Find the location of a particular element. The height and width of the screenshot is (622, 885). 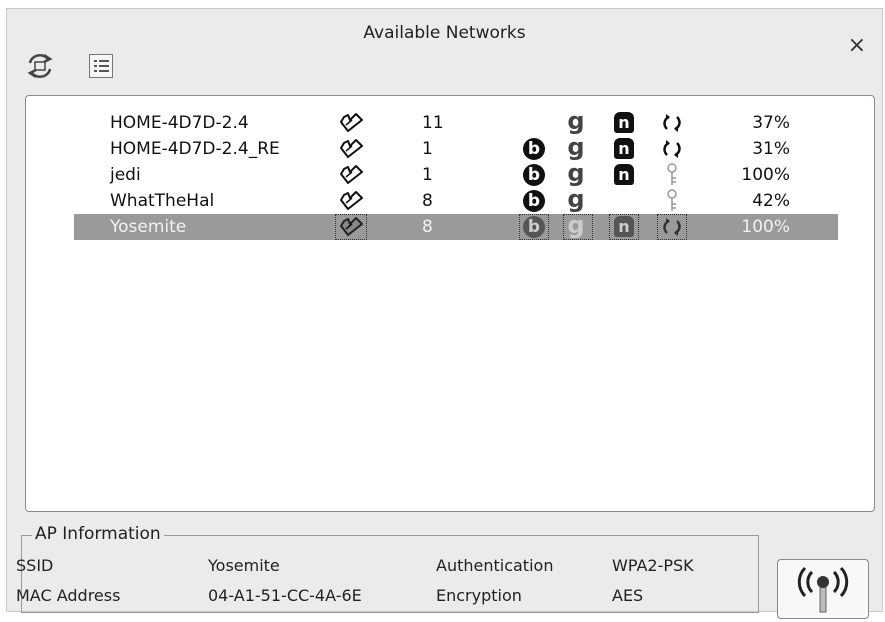

wireless-antenna-icon is located at coordinates (823, 589).